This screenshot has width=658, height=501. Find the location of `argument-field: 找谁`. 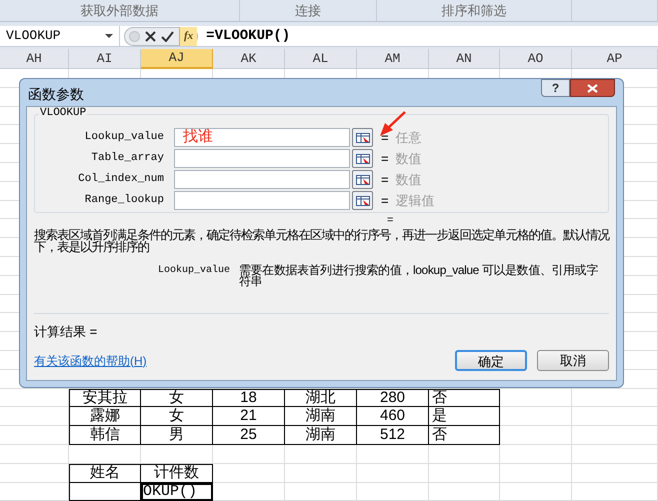

argument-field: 找谁 is located at coordinates (262, 137).